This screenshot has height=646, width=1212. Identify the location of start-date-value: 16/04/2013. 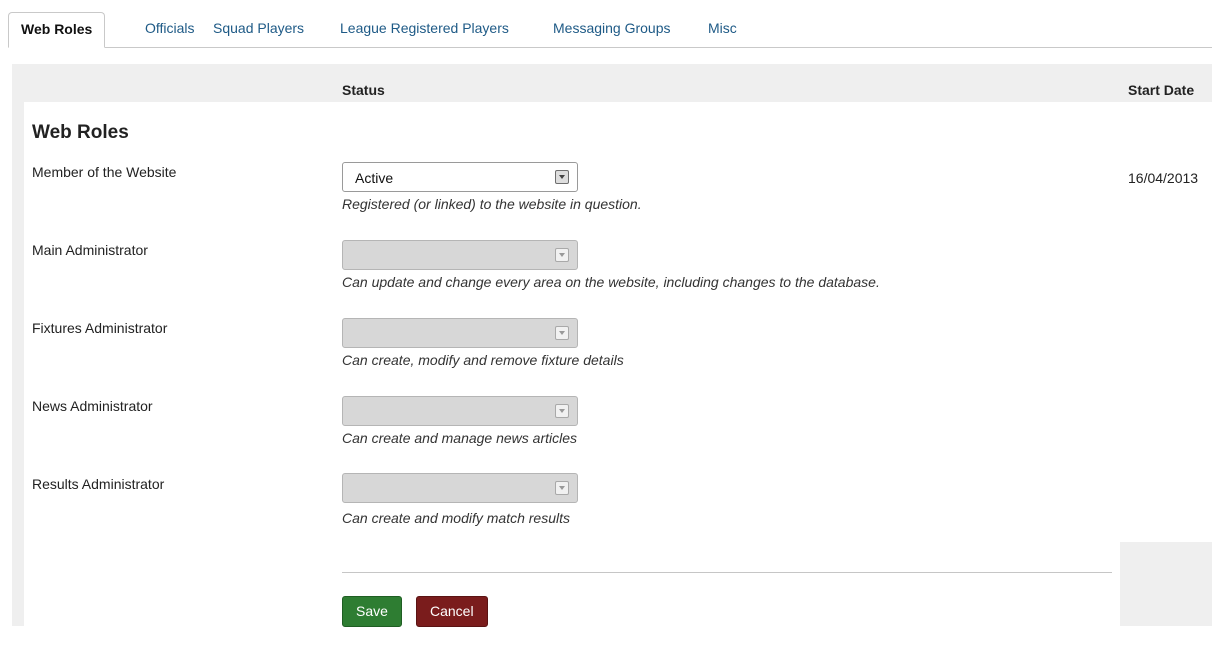
(1163, 178).